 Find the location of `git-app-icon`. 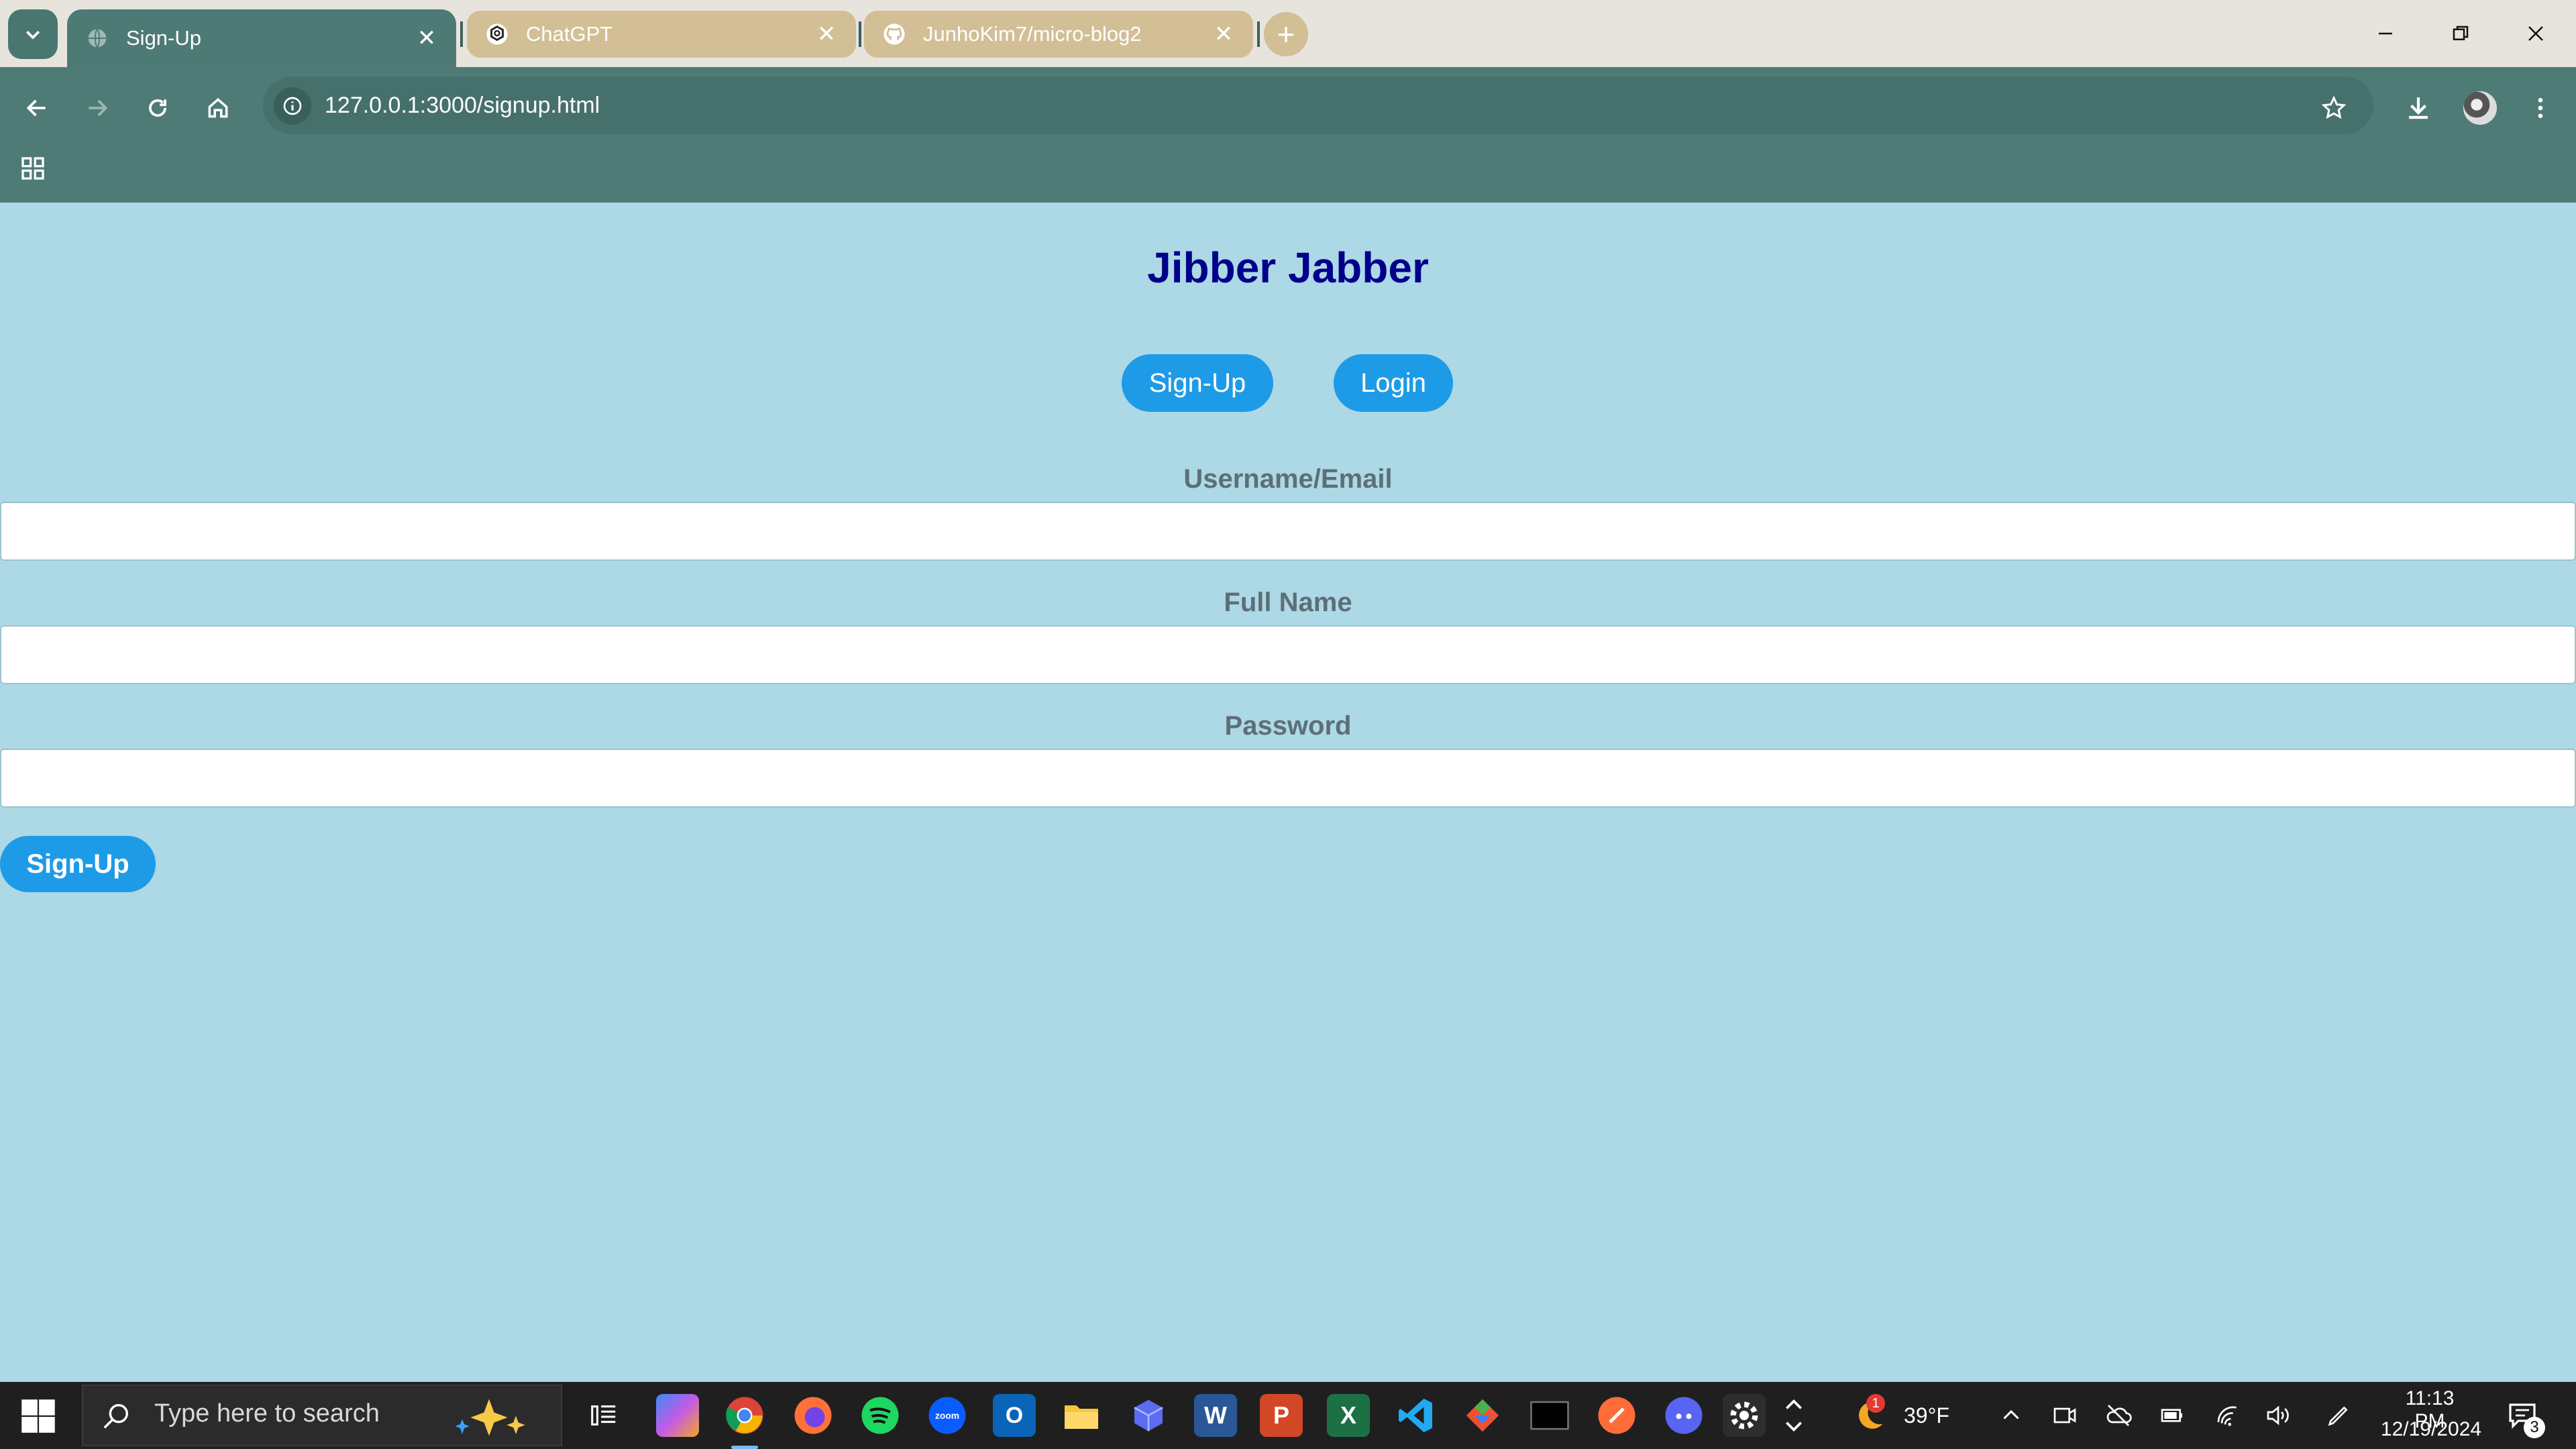

git-app-icon is located at coordinates (1482, 1415).